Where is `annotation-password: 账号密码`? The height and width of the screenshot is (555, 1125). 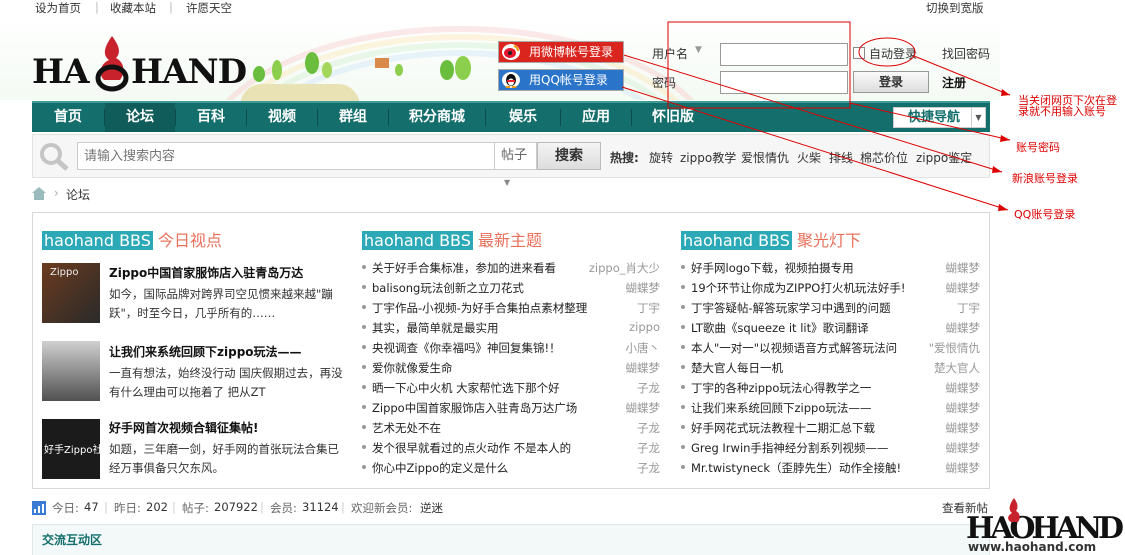 annotation-password: 账号密码 is located at coordinates (1038, 147).